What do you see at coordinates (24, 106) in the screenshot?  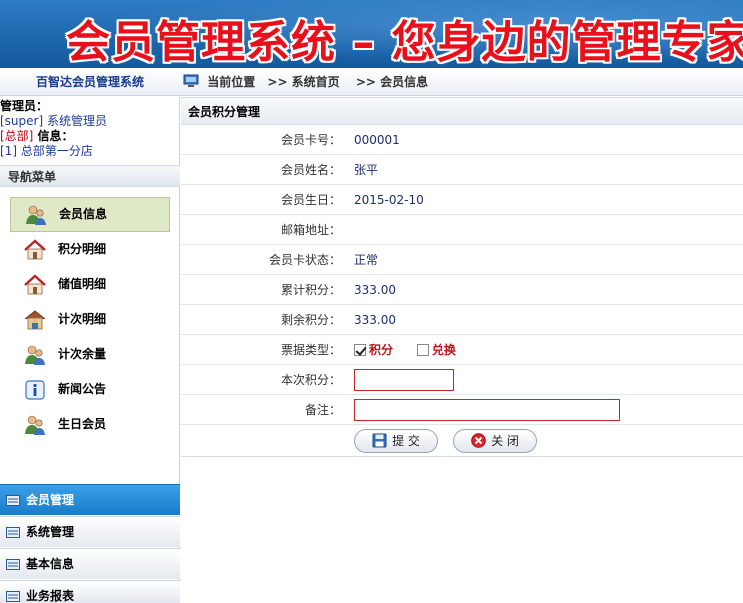 I see `admin-label: 管理员：` at bounding box center [24, 106].